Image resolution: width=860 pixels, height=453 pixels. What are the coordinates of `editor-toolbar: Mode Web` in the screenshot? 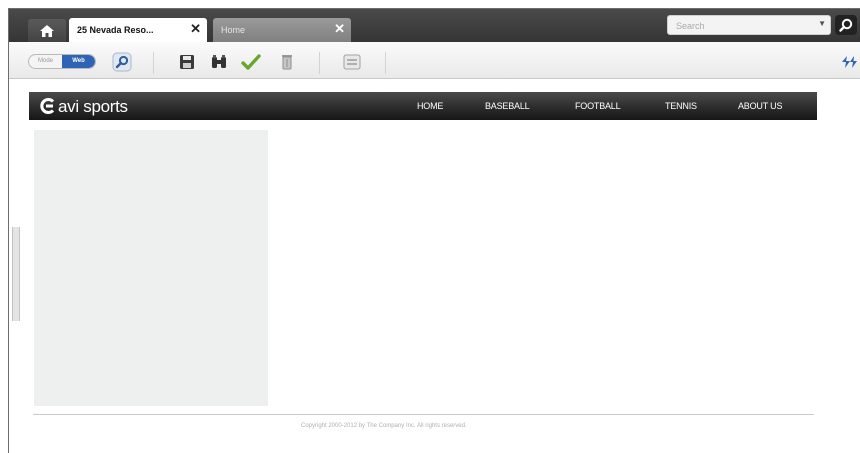 It's located at (434, 60).